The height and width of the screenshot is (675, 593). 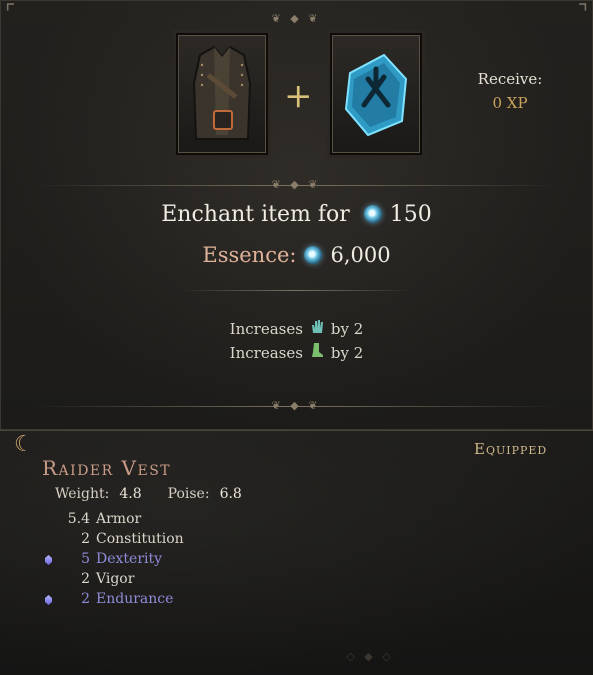 I want to click on rune-stone-icon, so click(x=376, y=95).